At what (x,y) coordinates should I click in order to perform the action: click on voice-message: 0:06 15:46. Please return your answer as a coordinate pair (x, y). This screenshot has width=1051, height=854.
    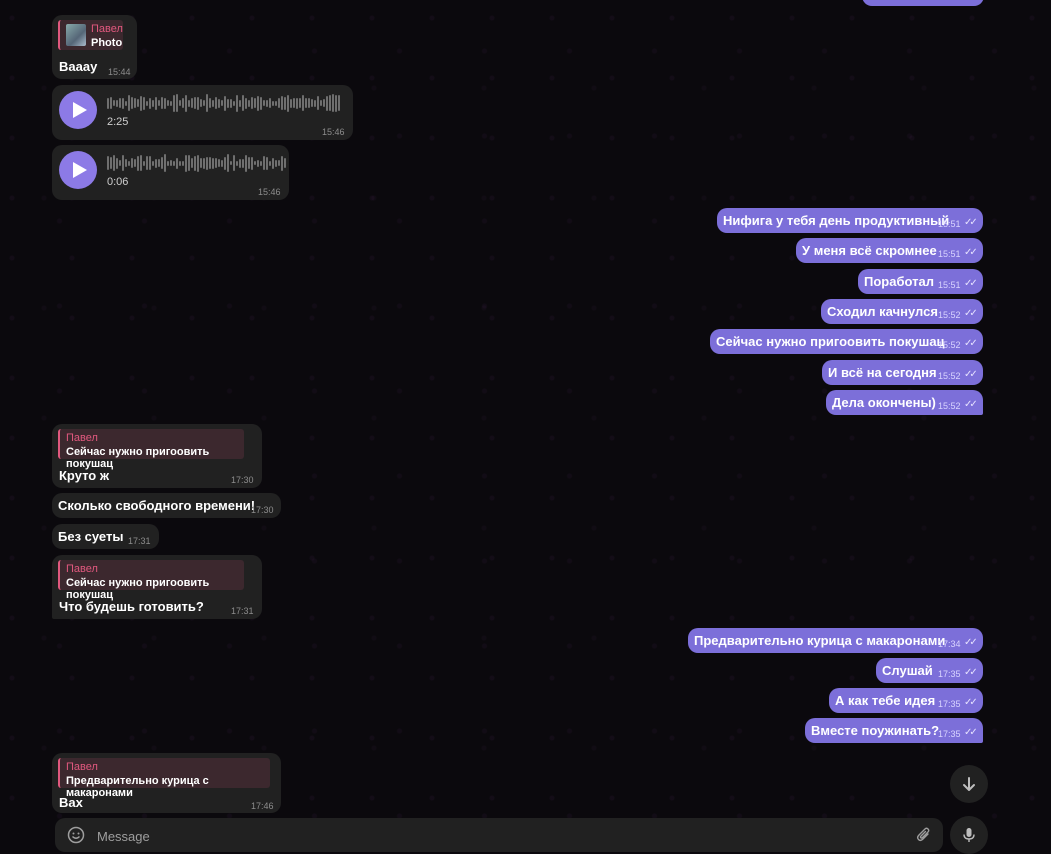
    Looking at the image, I should click on (170, 172).